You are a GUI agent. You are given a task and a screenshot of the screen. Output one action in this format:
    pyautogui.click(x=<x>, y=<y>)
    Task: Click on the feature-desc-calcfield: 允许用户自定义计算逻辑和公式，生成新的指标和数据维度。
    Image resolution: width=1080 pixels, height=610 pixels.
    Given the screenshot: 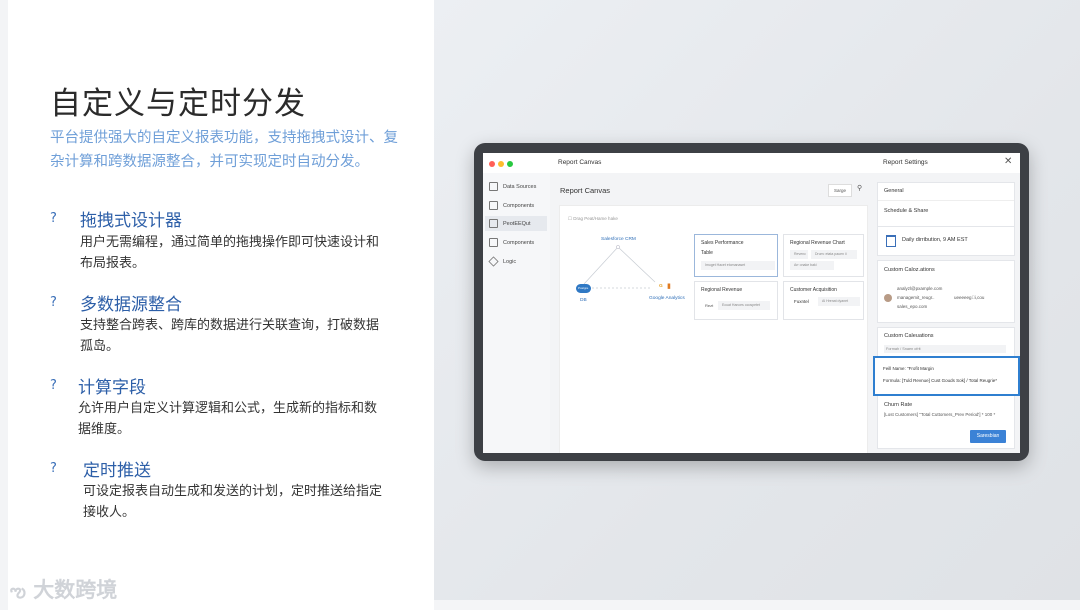 What is the action you would take?
    pyautogui.click(x=228, y=419)
    